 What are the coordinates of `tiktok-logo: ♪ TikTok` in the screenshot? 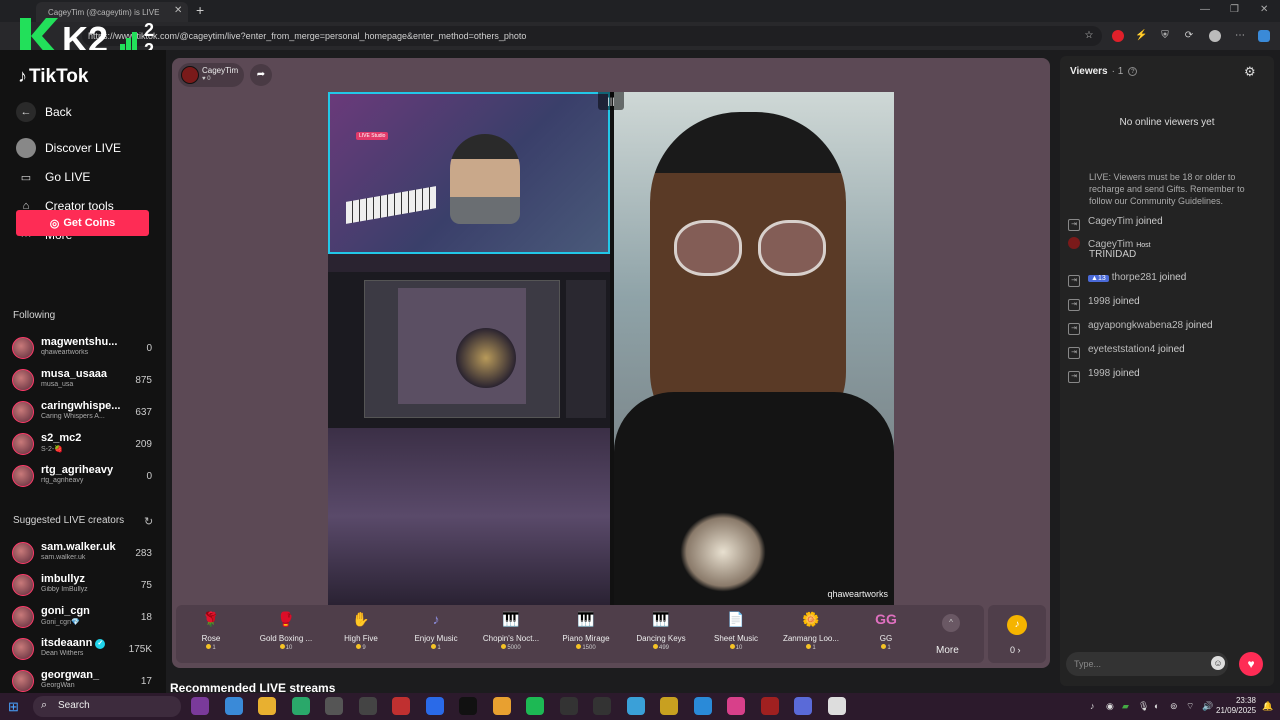 It's located at (53, 77).